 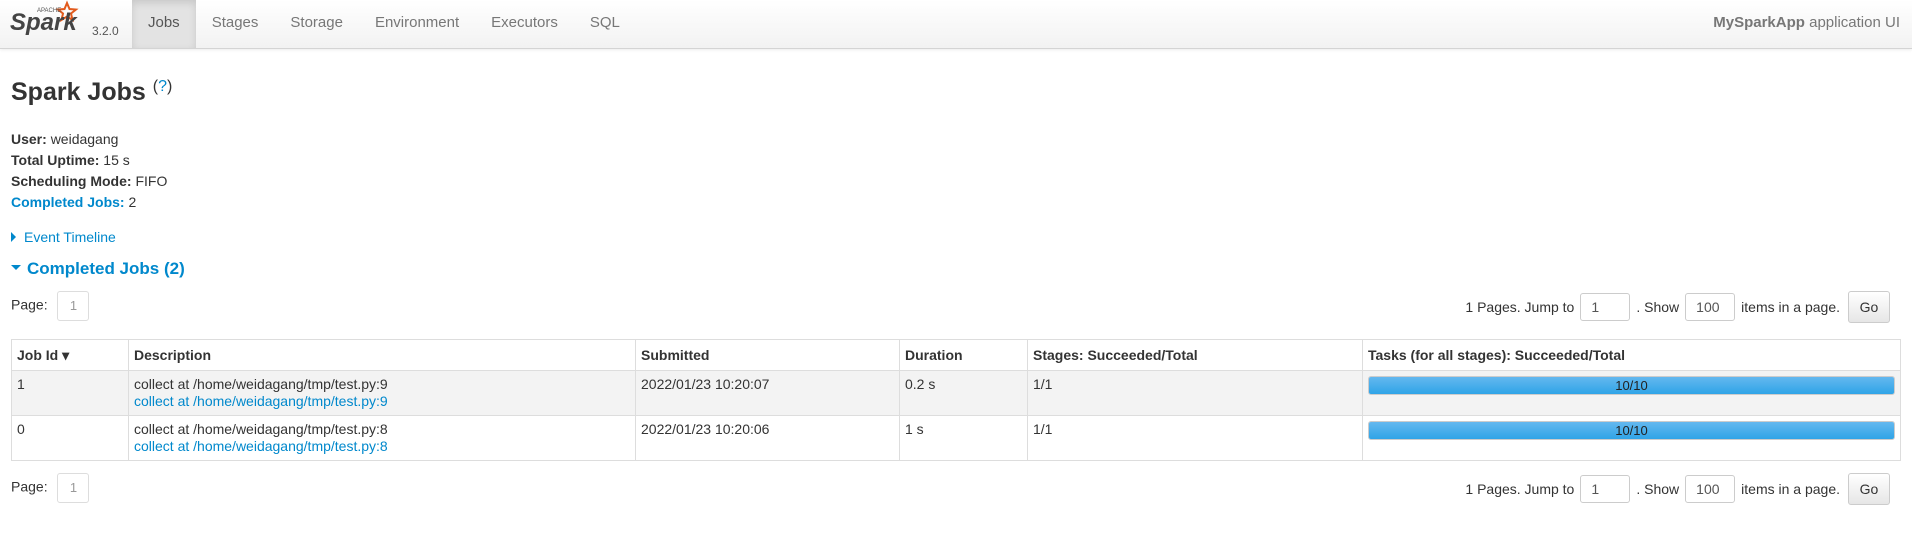 What do you see at coordinates (963, 393) in the screenshot?
I see `cell-duration: 0.2 s` at bounding box center [963, 393].